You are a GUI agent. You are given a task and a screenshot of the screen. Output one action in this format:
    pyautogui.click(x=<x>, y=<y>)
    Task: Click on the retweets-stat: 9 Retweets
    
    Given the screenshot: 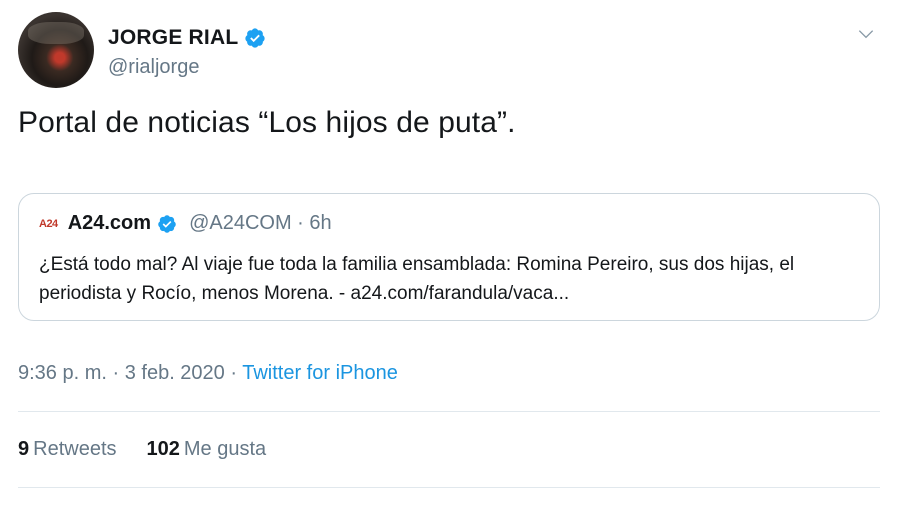 What is the action you would take?
    pyautogui.click(x=67, y=449)
    